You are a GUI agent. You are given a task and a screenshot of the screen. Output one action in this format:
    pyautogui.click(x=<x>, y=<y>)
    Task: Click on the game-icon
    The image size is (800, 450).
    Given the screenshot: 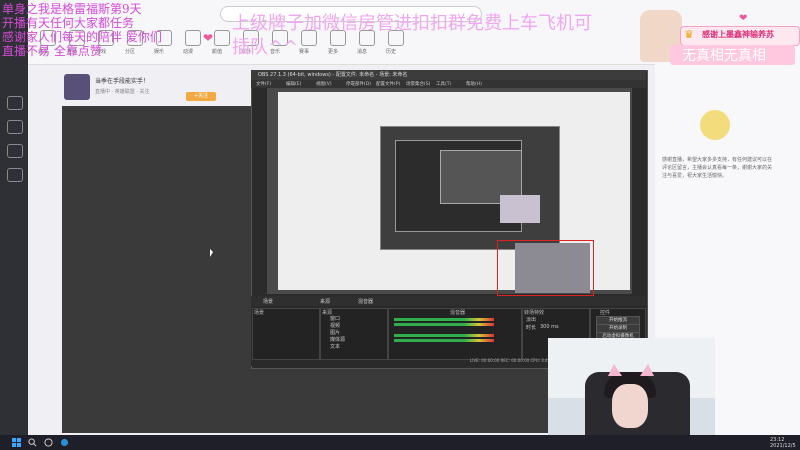 What is the action you would take?
    pyautogui.click(x=15, y=175)
    